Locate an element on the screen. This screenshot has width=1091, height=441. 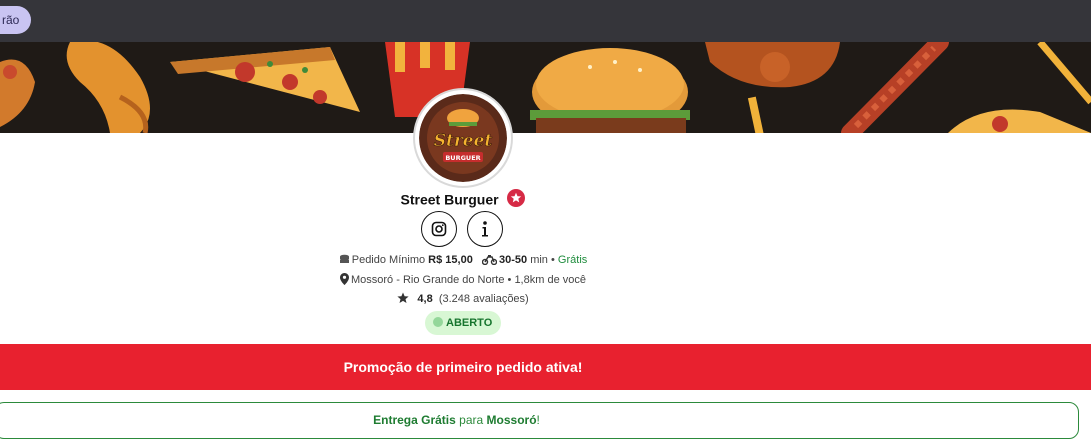
instagram-icon is located at coordinates (439, 229).